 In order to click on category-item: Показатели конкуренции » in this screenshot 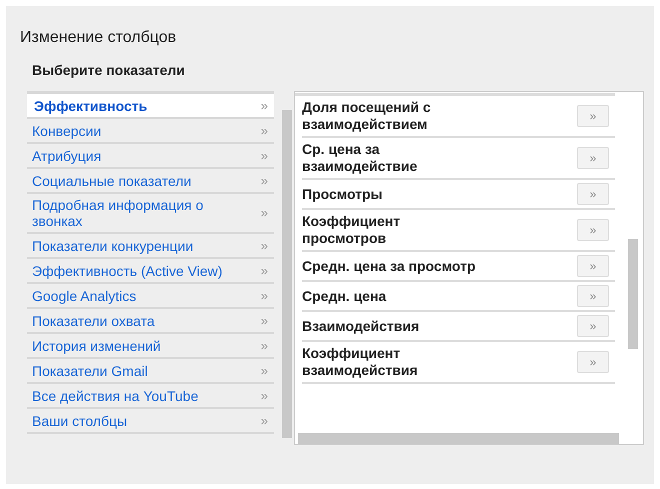, I will do `click(150, 246)`.